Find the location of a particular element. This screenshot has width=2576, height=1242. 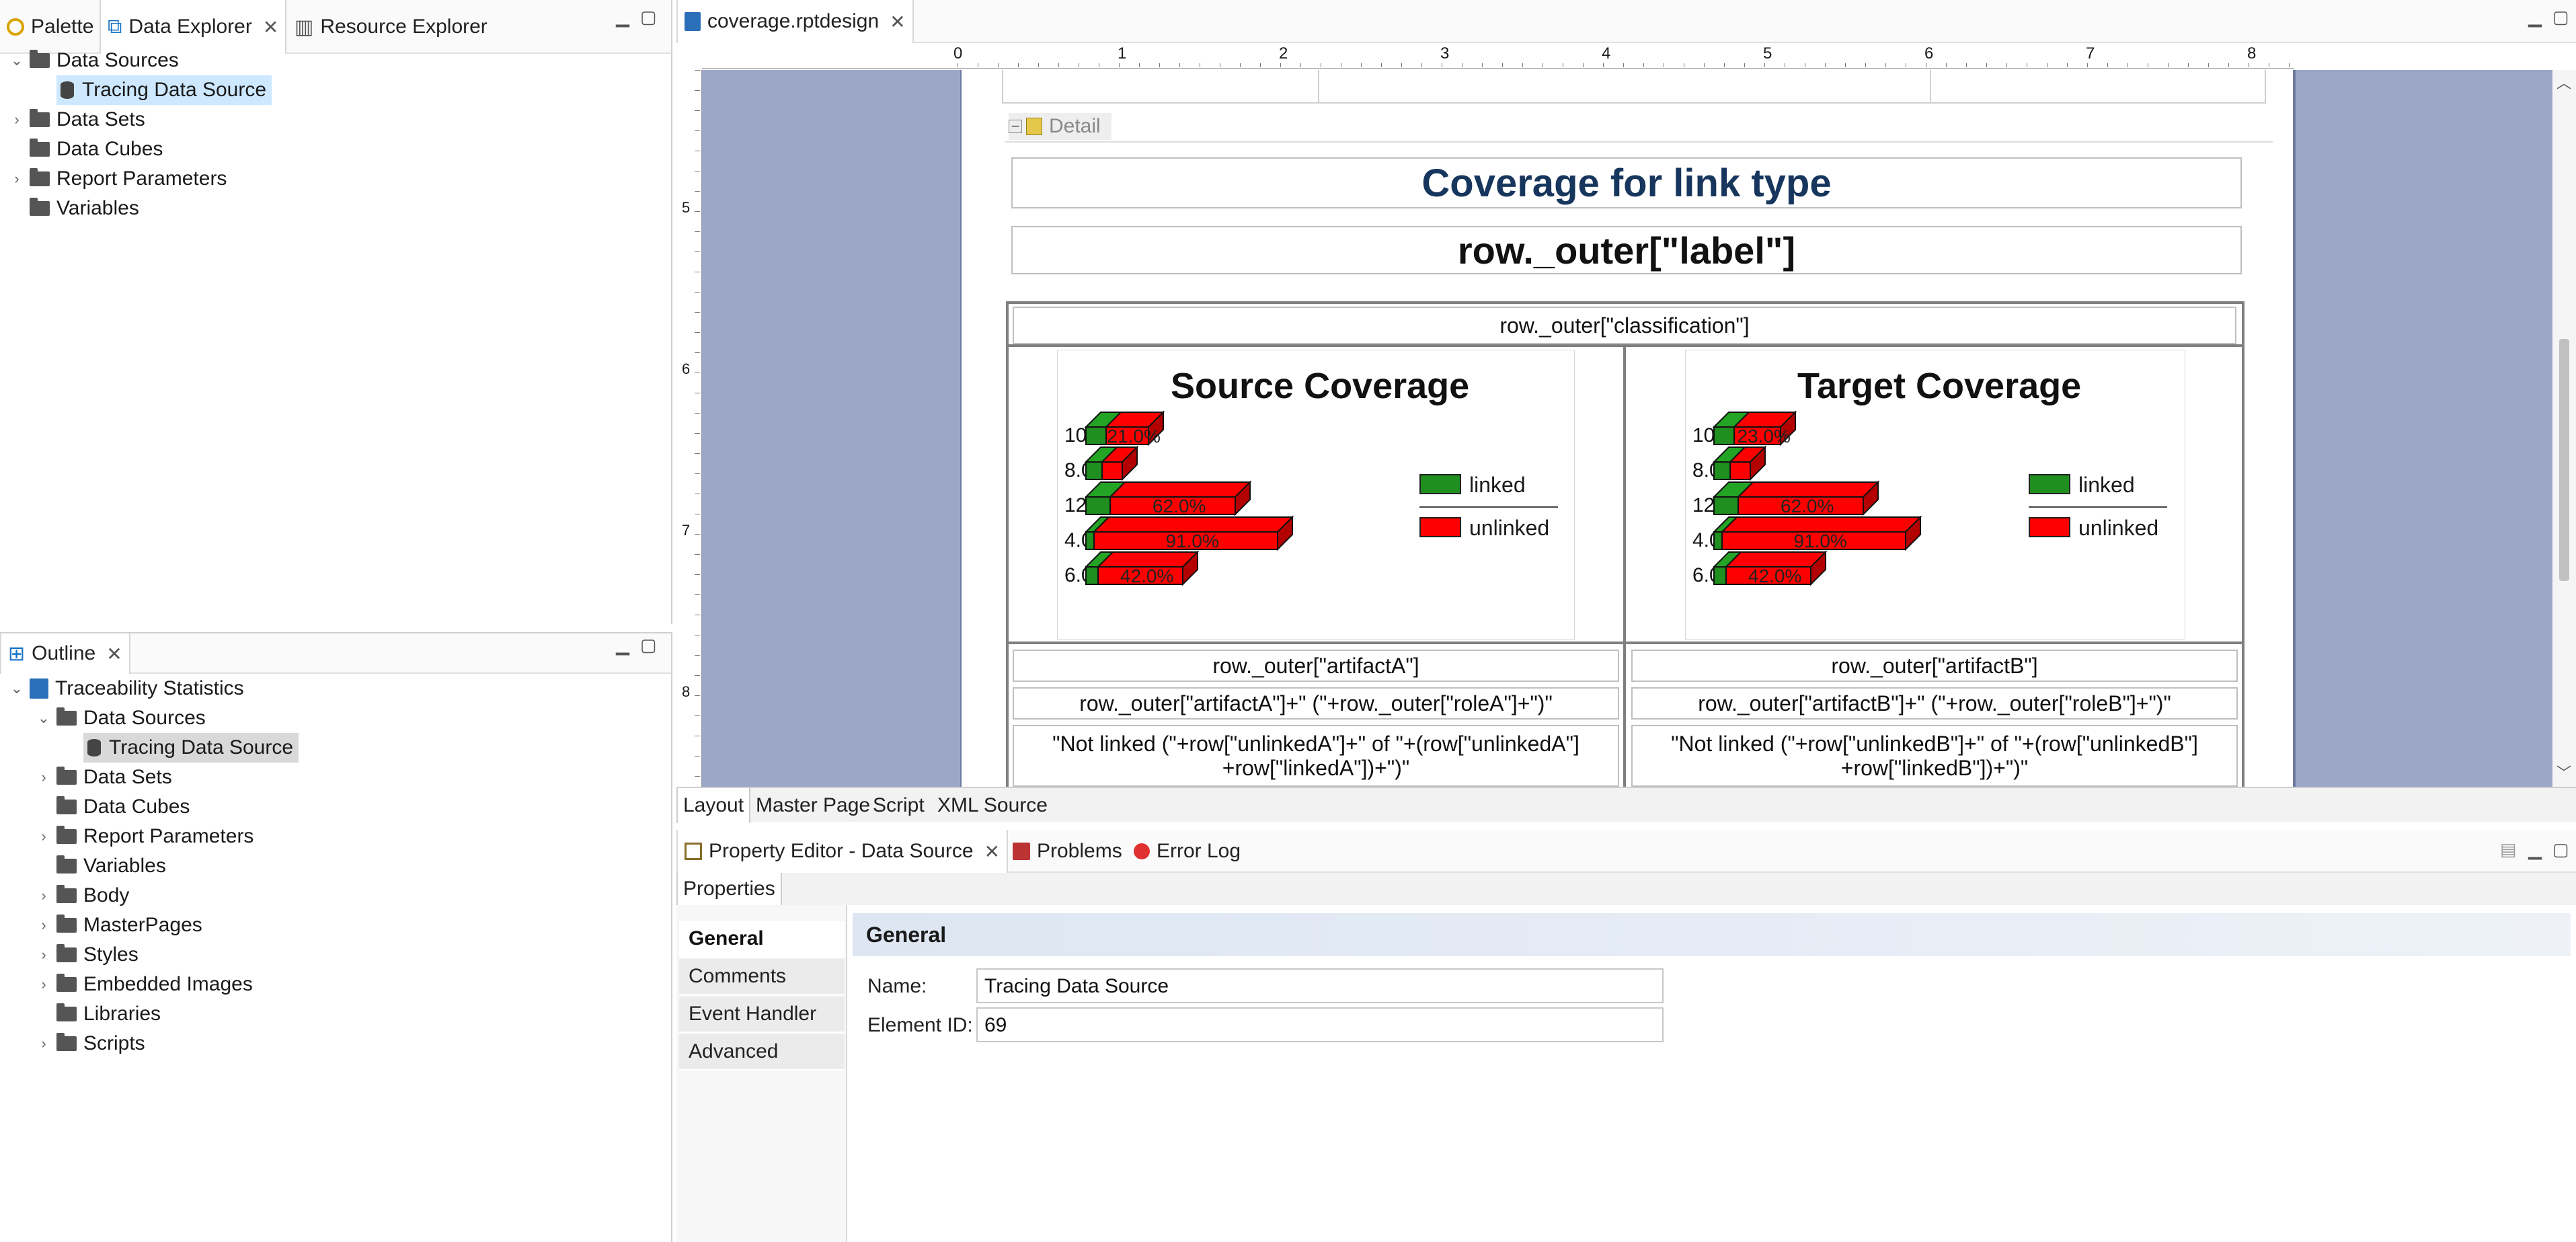

tab-problems-label: Problems is located at coordinates (1080, 851).